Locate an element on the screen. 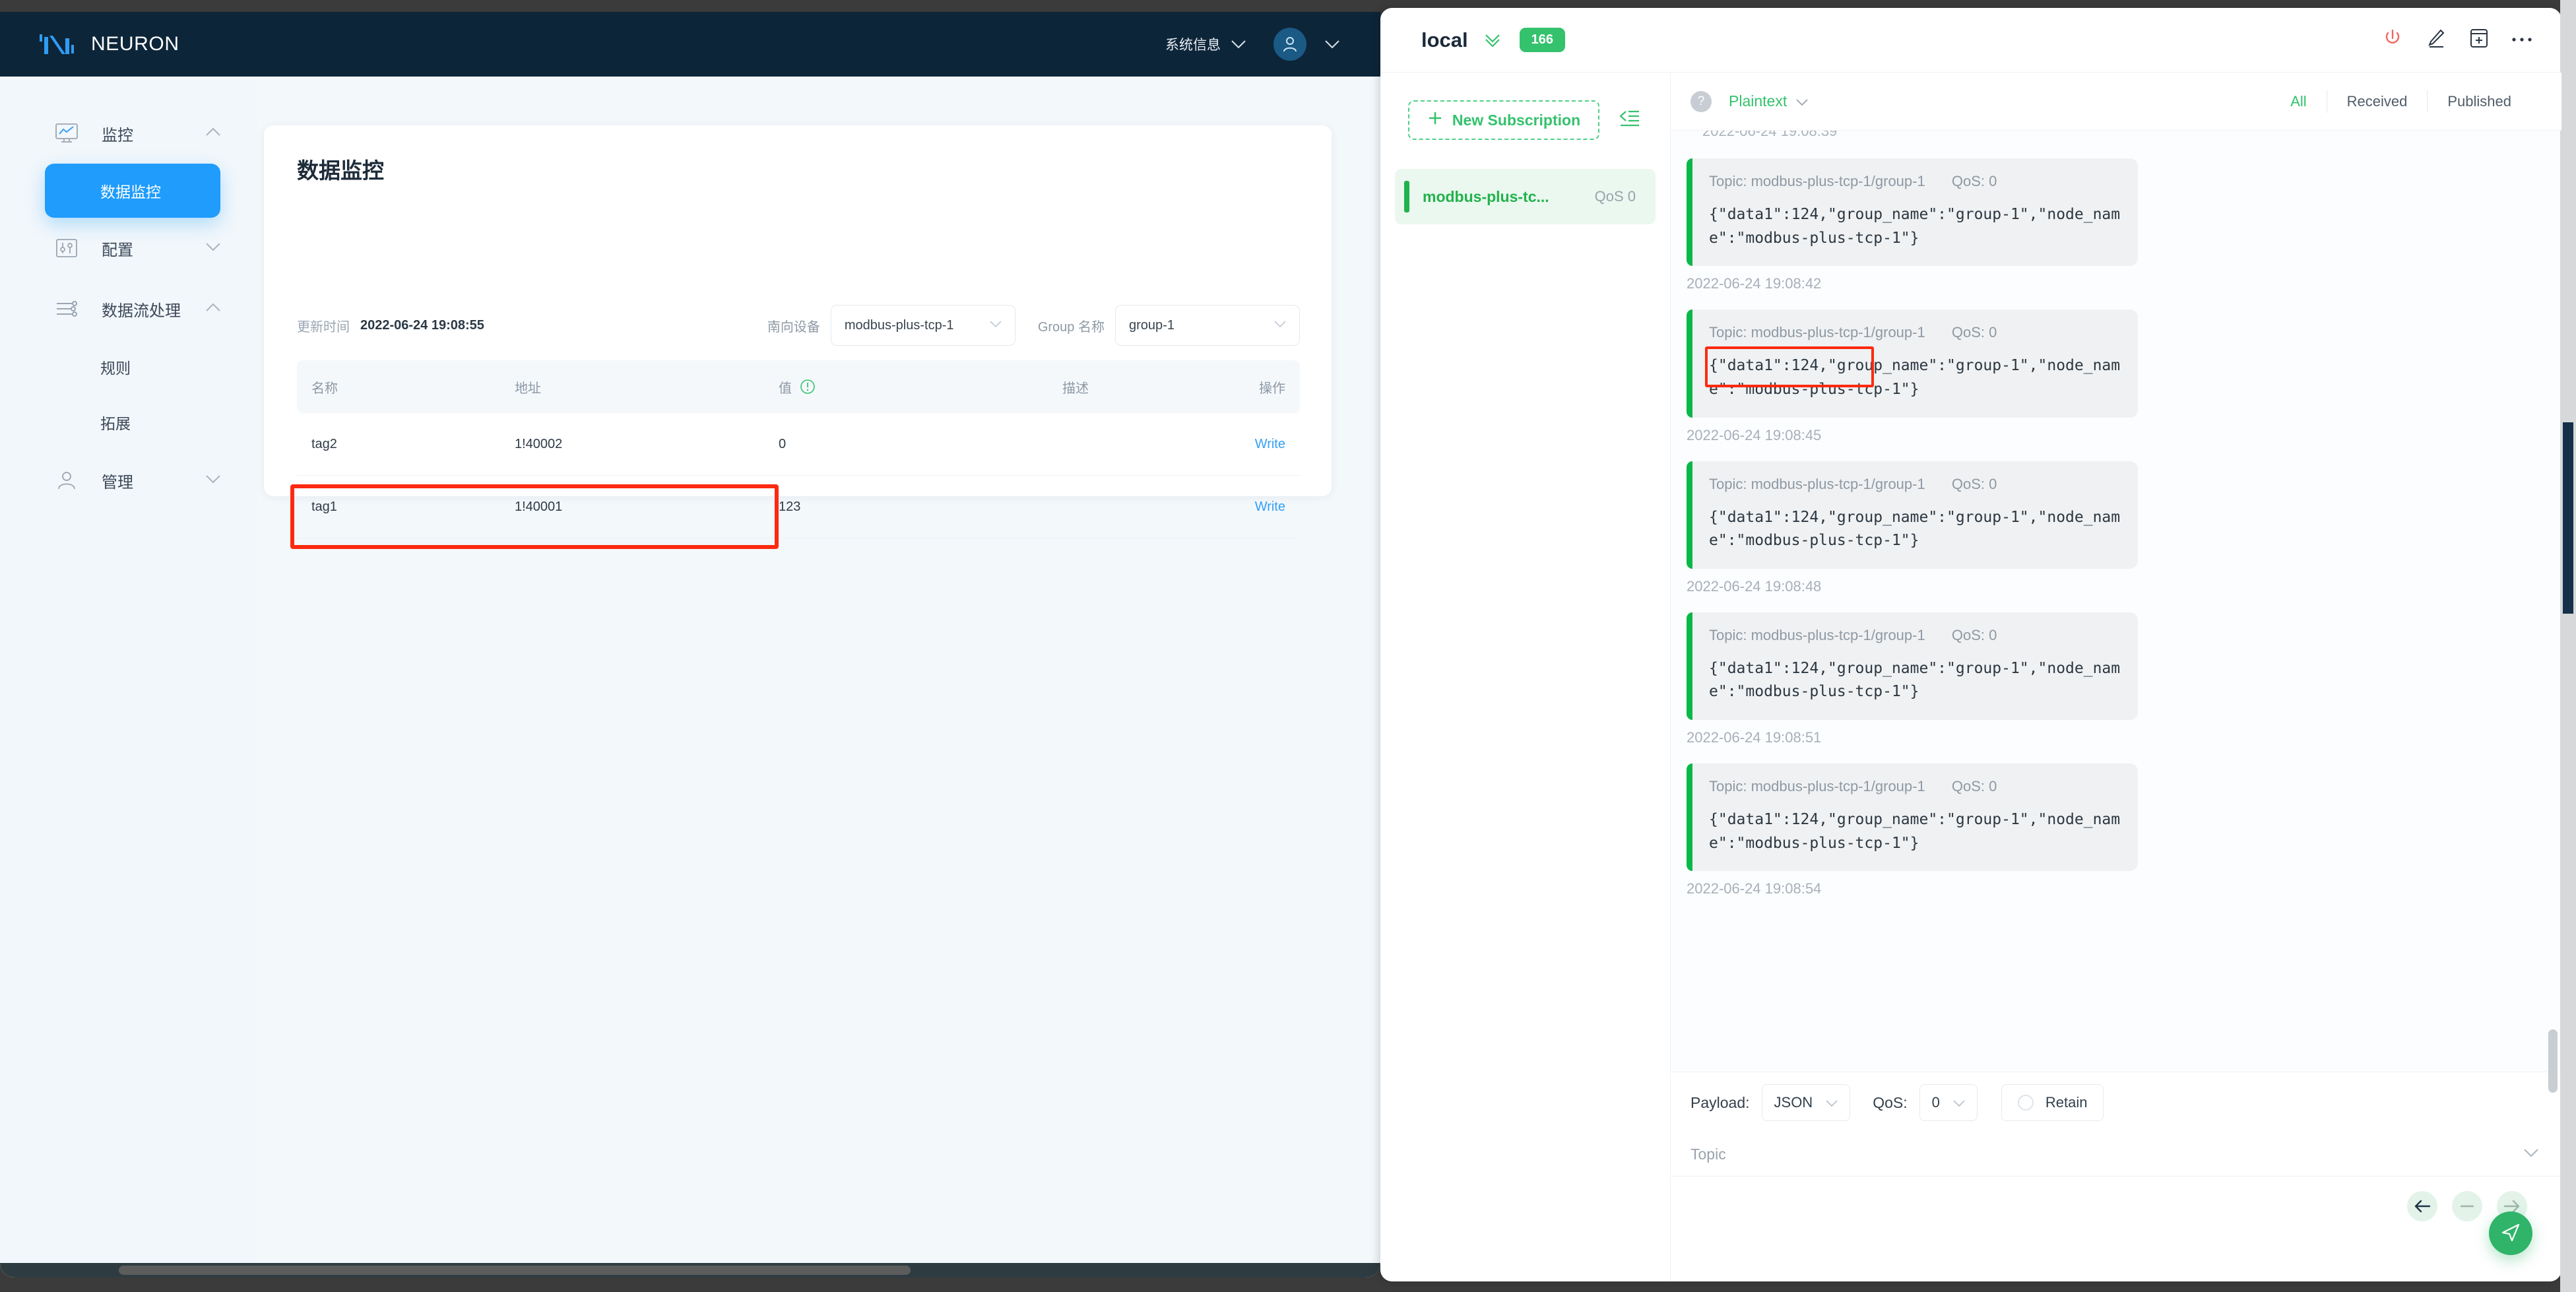 The width and height of the screenshot is (2576, 1292). tab-all: All is located at coordinates (2298, 101).